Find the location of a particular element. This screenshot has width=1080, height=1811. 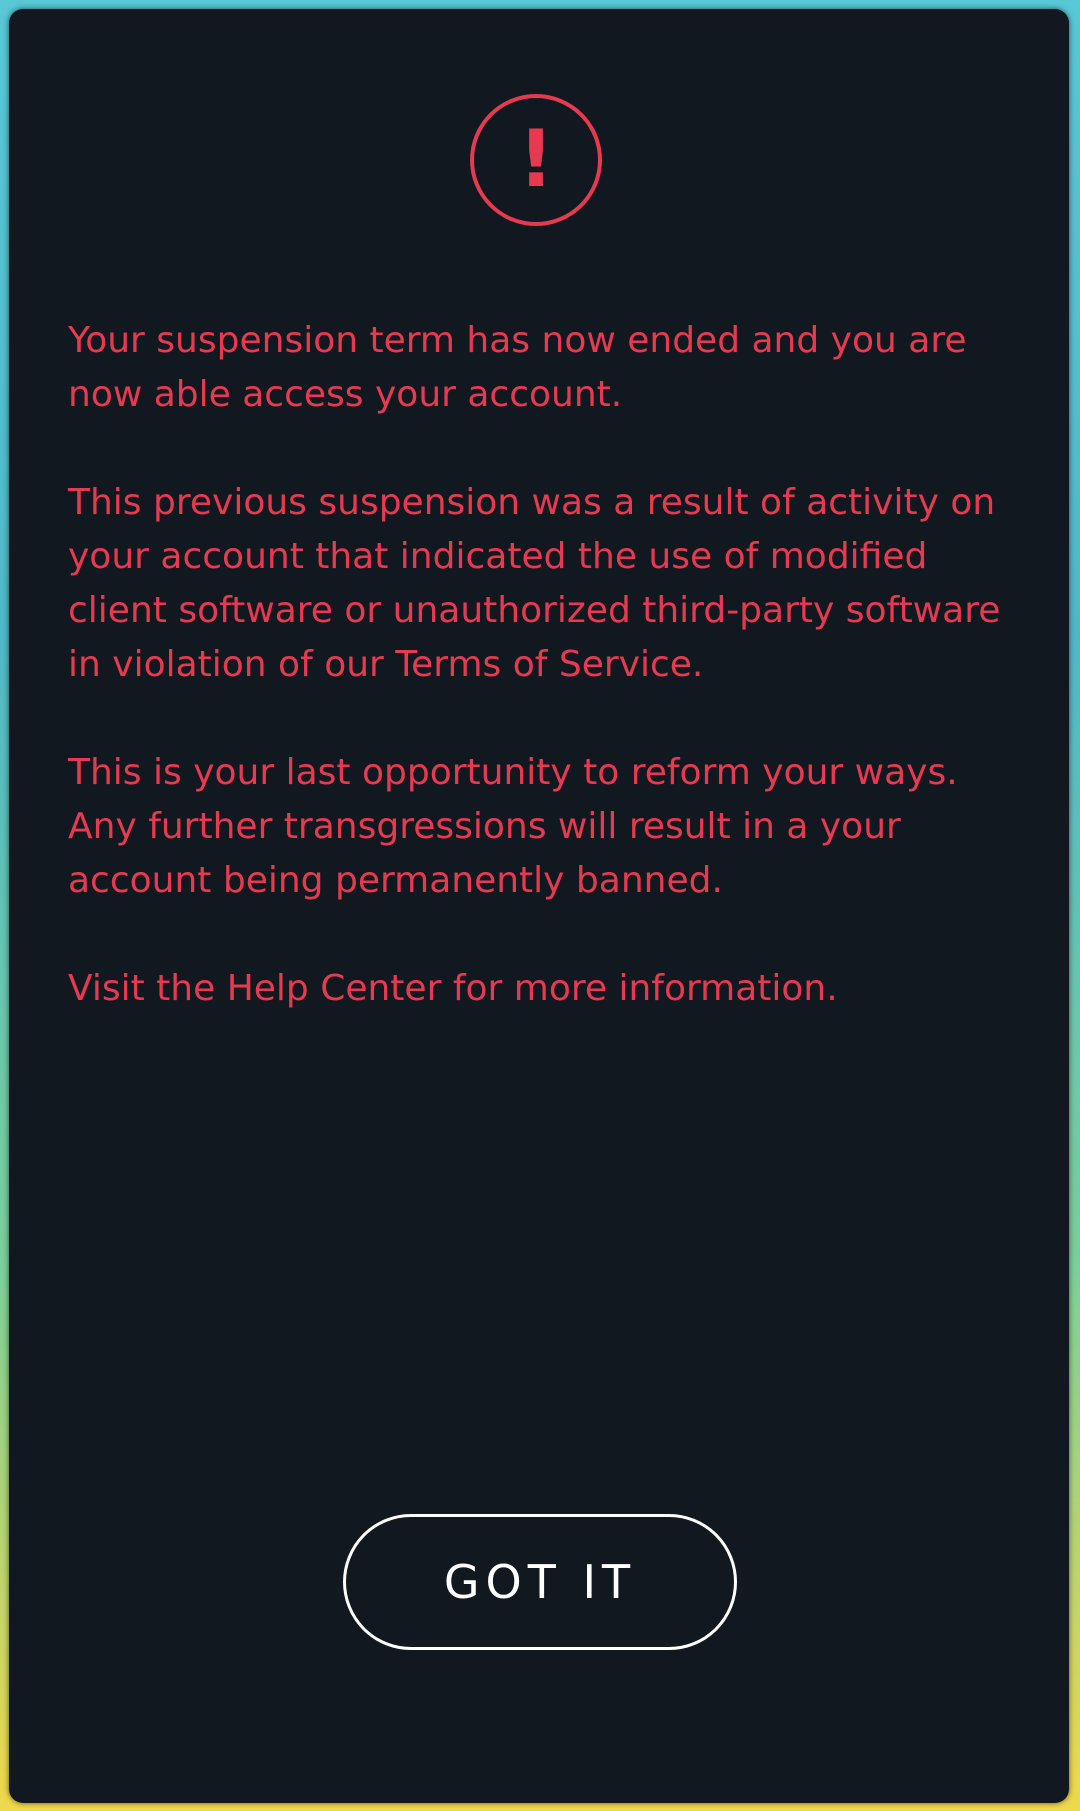

got-it-label: GOT IT is located at coordinates (540, 1582).